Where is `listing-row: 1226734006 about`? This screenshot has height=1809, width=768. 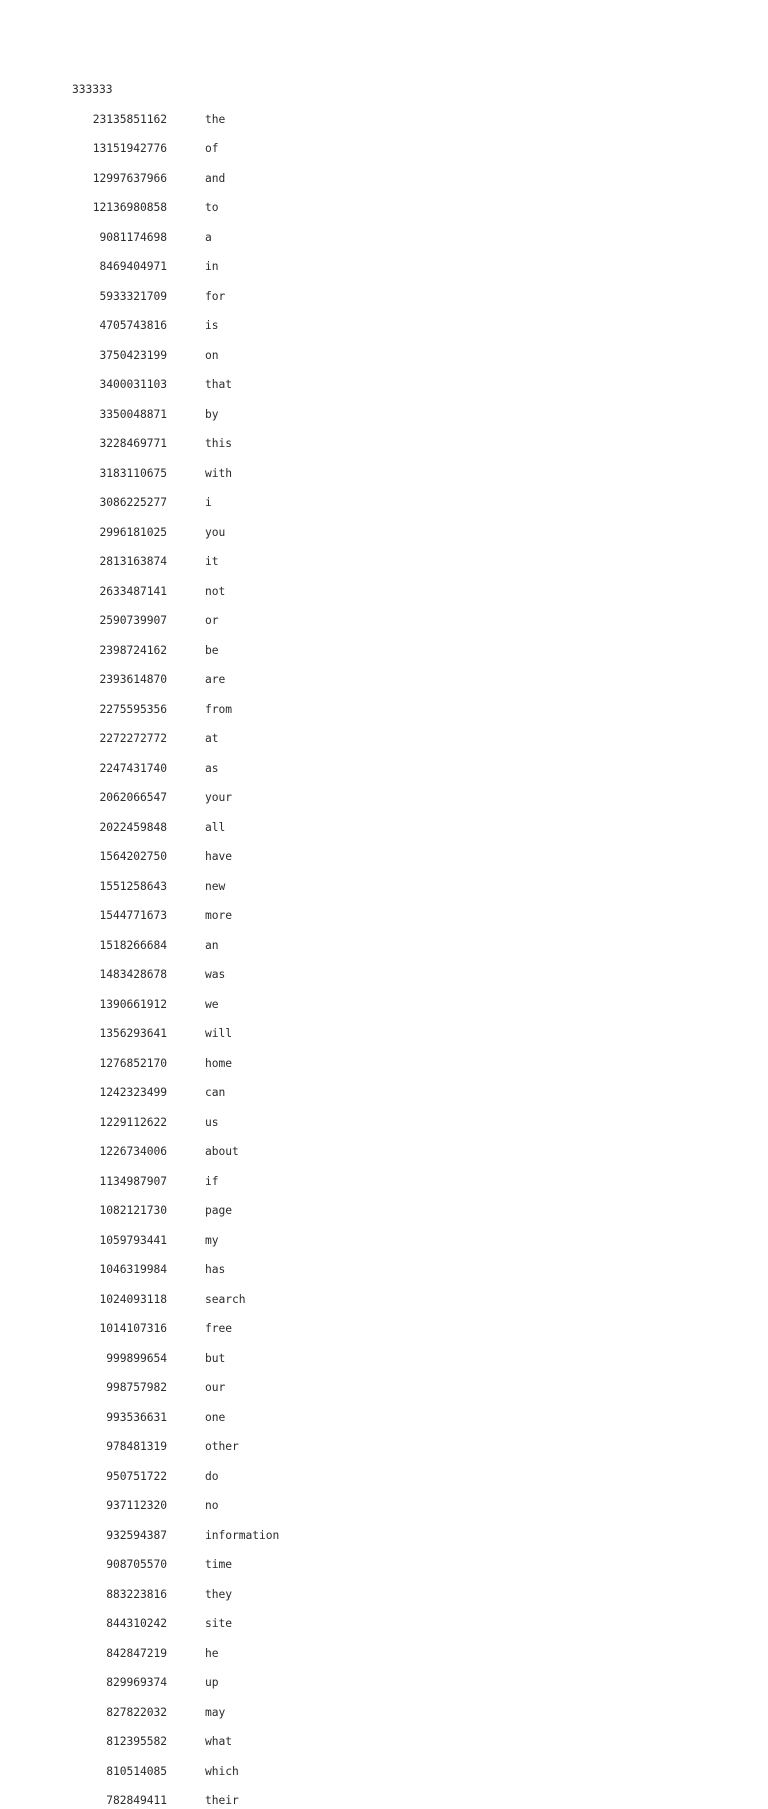
listing-row: 1226734006 about is located at coordinates (175, 1146).